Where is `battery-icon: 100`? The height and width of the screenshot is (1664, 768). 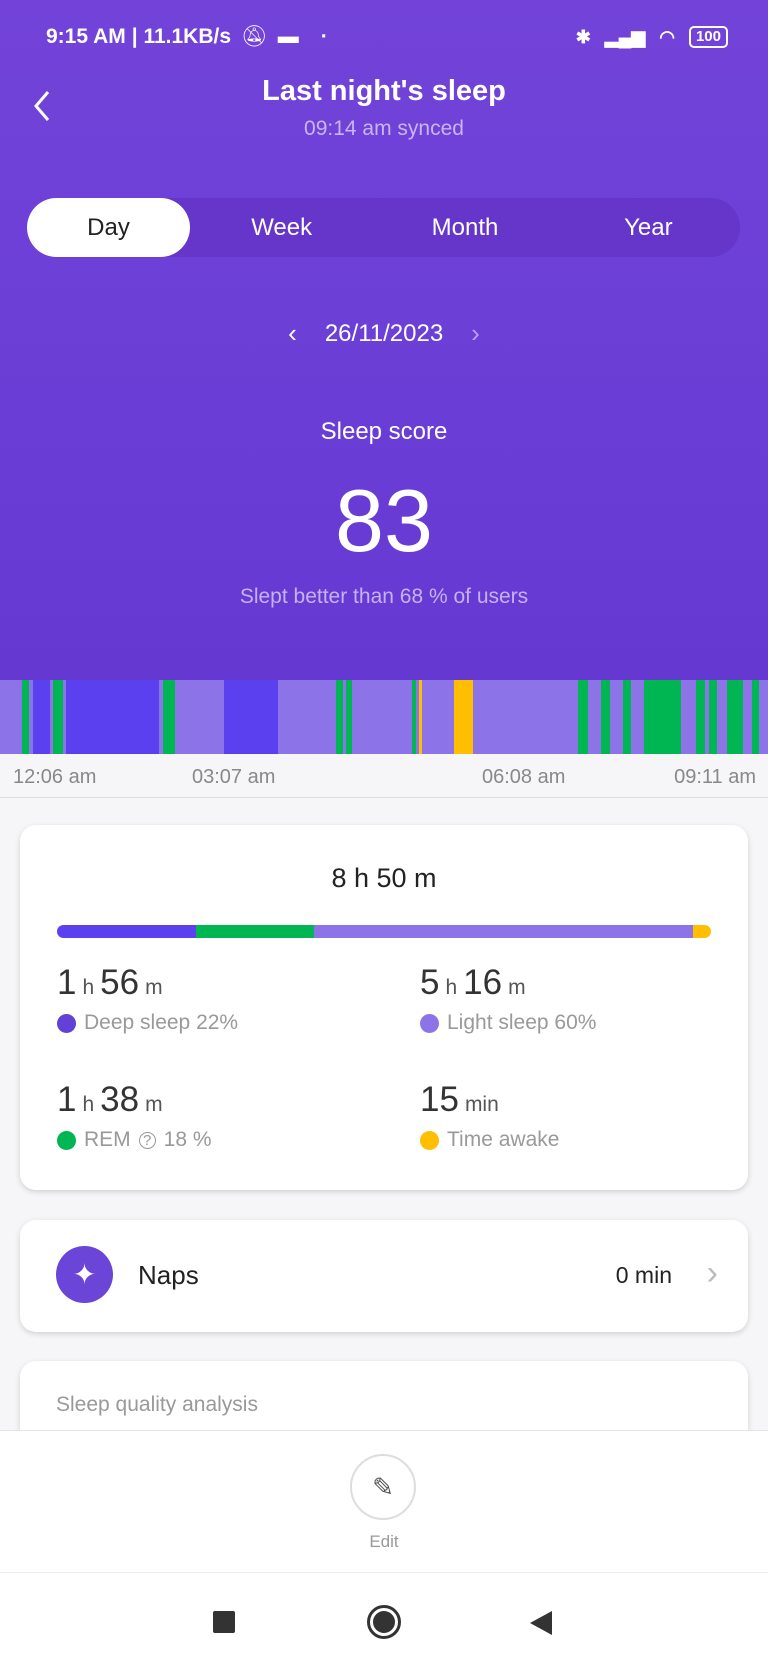 battery-icon: 100 is located at coordinates (708, 37).